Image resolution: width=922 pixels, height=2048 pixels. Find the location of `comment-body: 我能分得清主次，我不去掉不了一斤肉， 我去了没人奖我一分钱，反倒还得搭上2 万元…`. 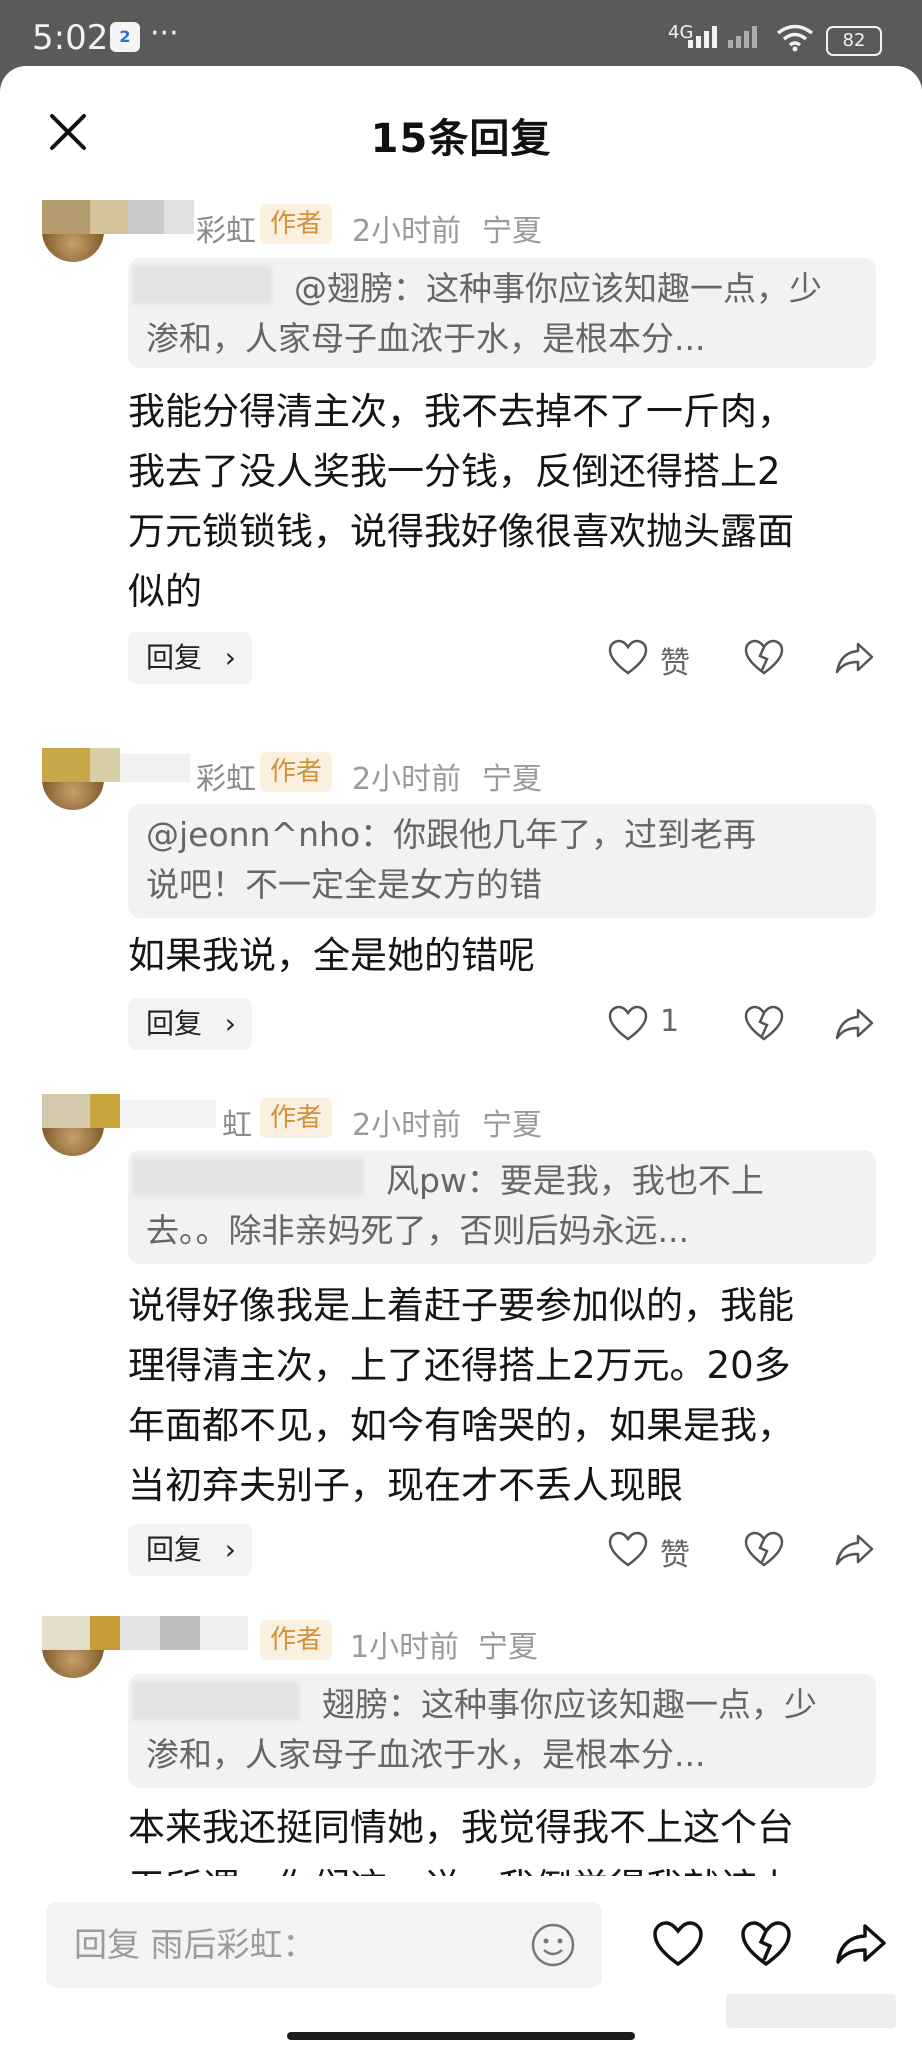

comment-body: 我能分得清主次，我不去掉不了一斤肉， 我去了没人奖我一分钱，反倒还得搭上2 万元… is located at coordinates (508, 502).